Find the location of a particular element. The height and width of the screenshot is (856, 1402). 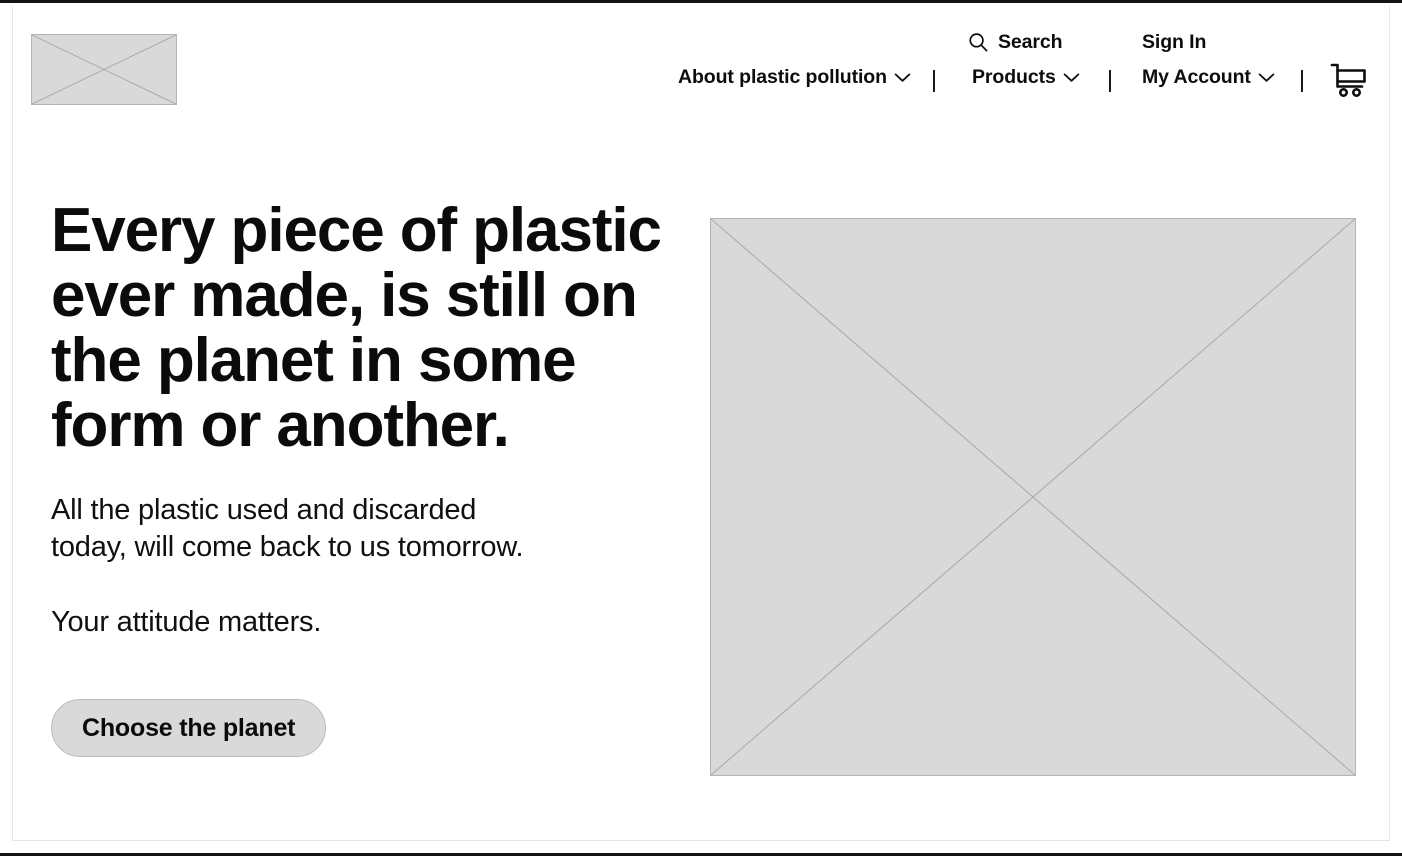

logo-image-placeholder is located at coordinates (104, 69).